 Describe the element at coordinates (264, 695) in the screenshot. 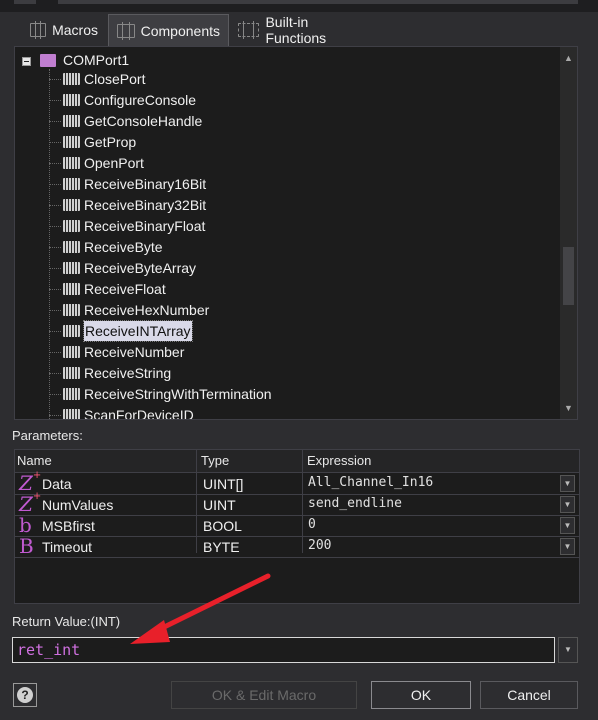

I see `ok-edit-macro-button: OK & Edit Macro` at that location.